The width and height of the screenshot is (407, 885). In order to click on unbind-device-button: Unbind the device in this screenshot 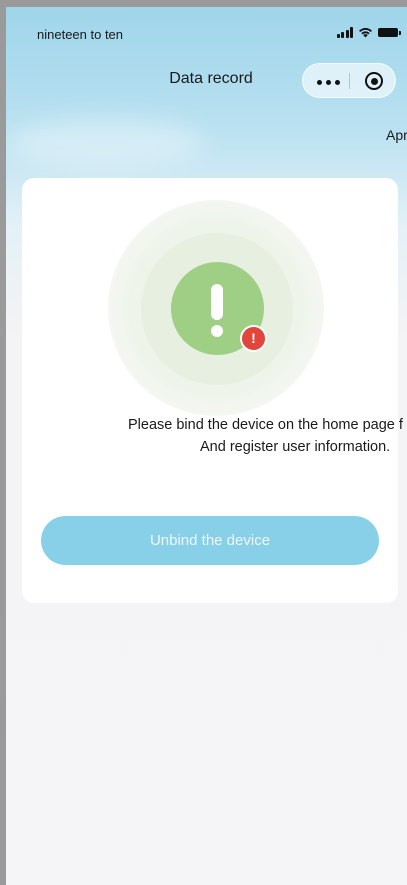, I will do `click(210, 540)`.